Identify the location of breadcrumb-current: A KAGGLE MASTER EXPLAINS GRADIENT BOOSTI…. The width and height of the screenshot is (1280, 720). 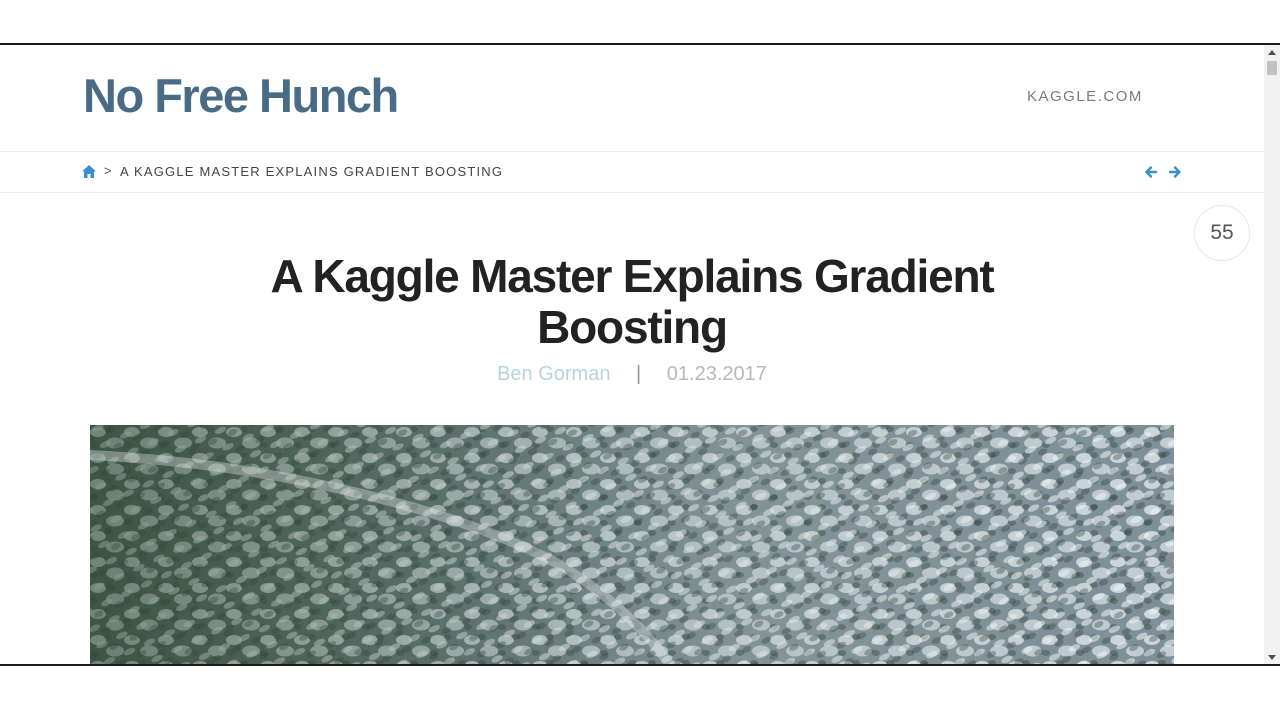
(312, 171).